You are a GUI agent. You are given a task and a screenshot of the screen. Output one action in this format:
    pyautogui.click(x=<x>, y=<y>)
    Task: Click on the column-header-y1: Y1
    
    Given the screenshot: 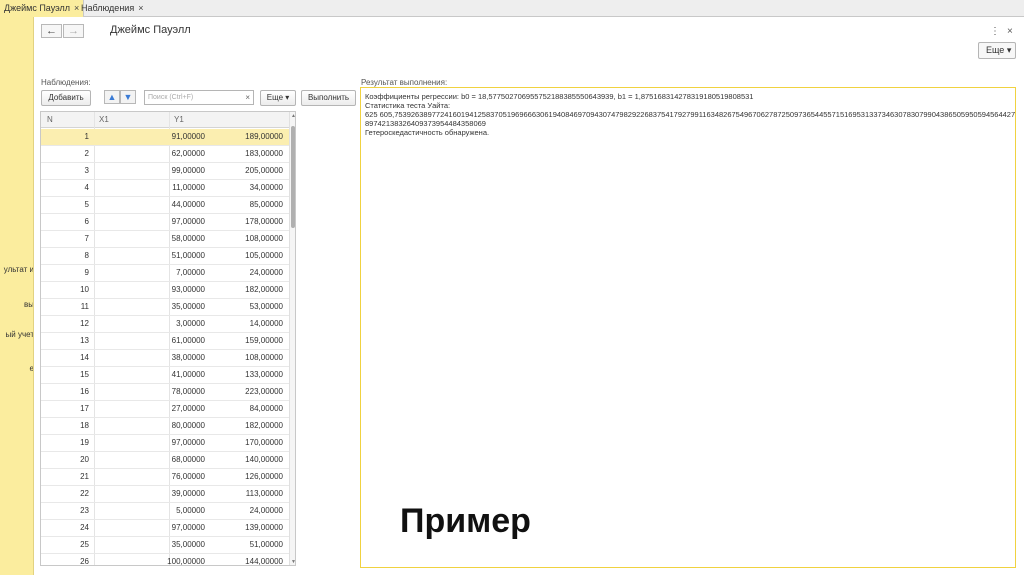 What is the action you would take?
    pyautogui.click(x=179, y=119)
    